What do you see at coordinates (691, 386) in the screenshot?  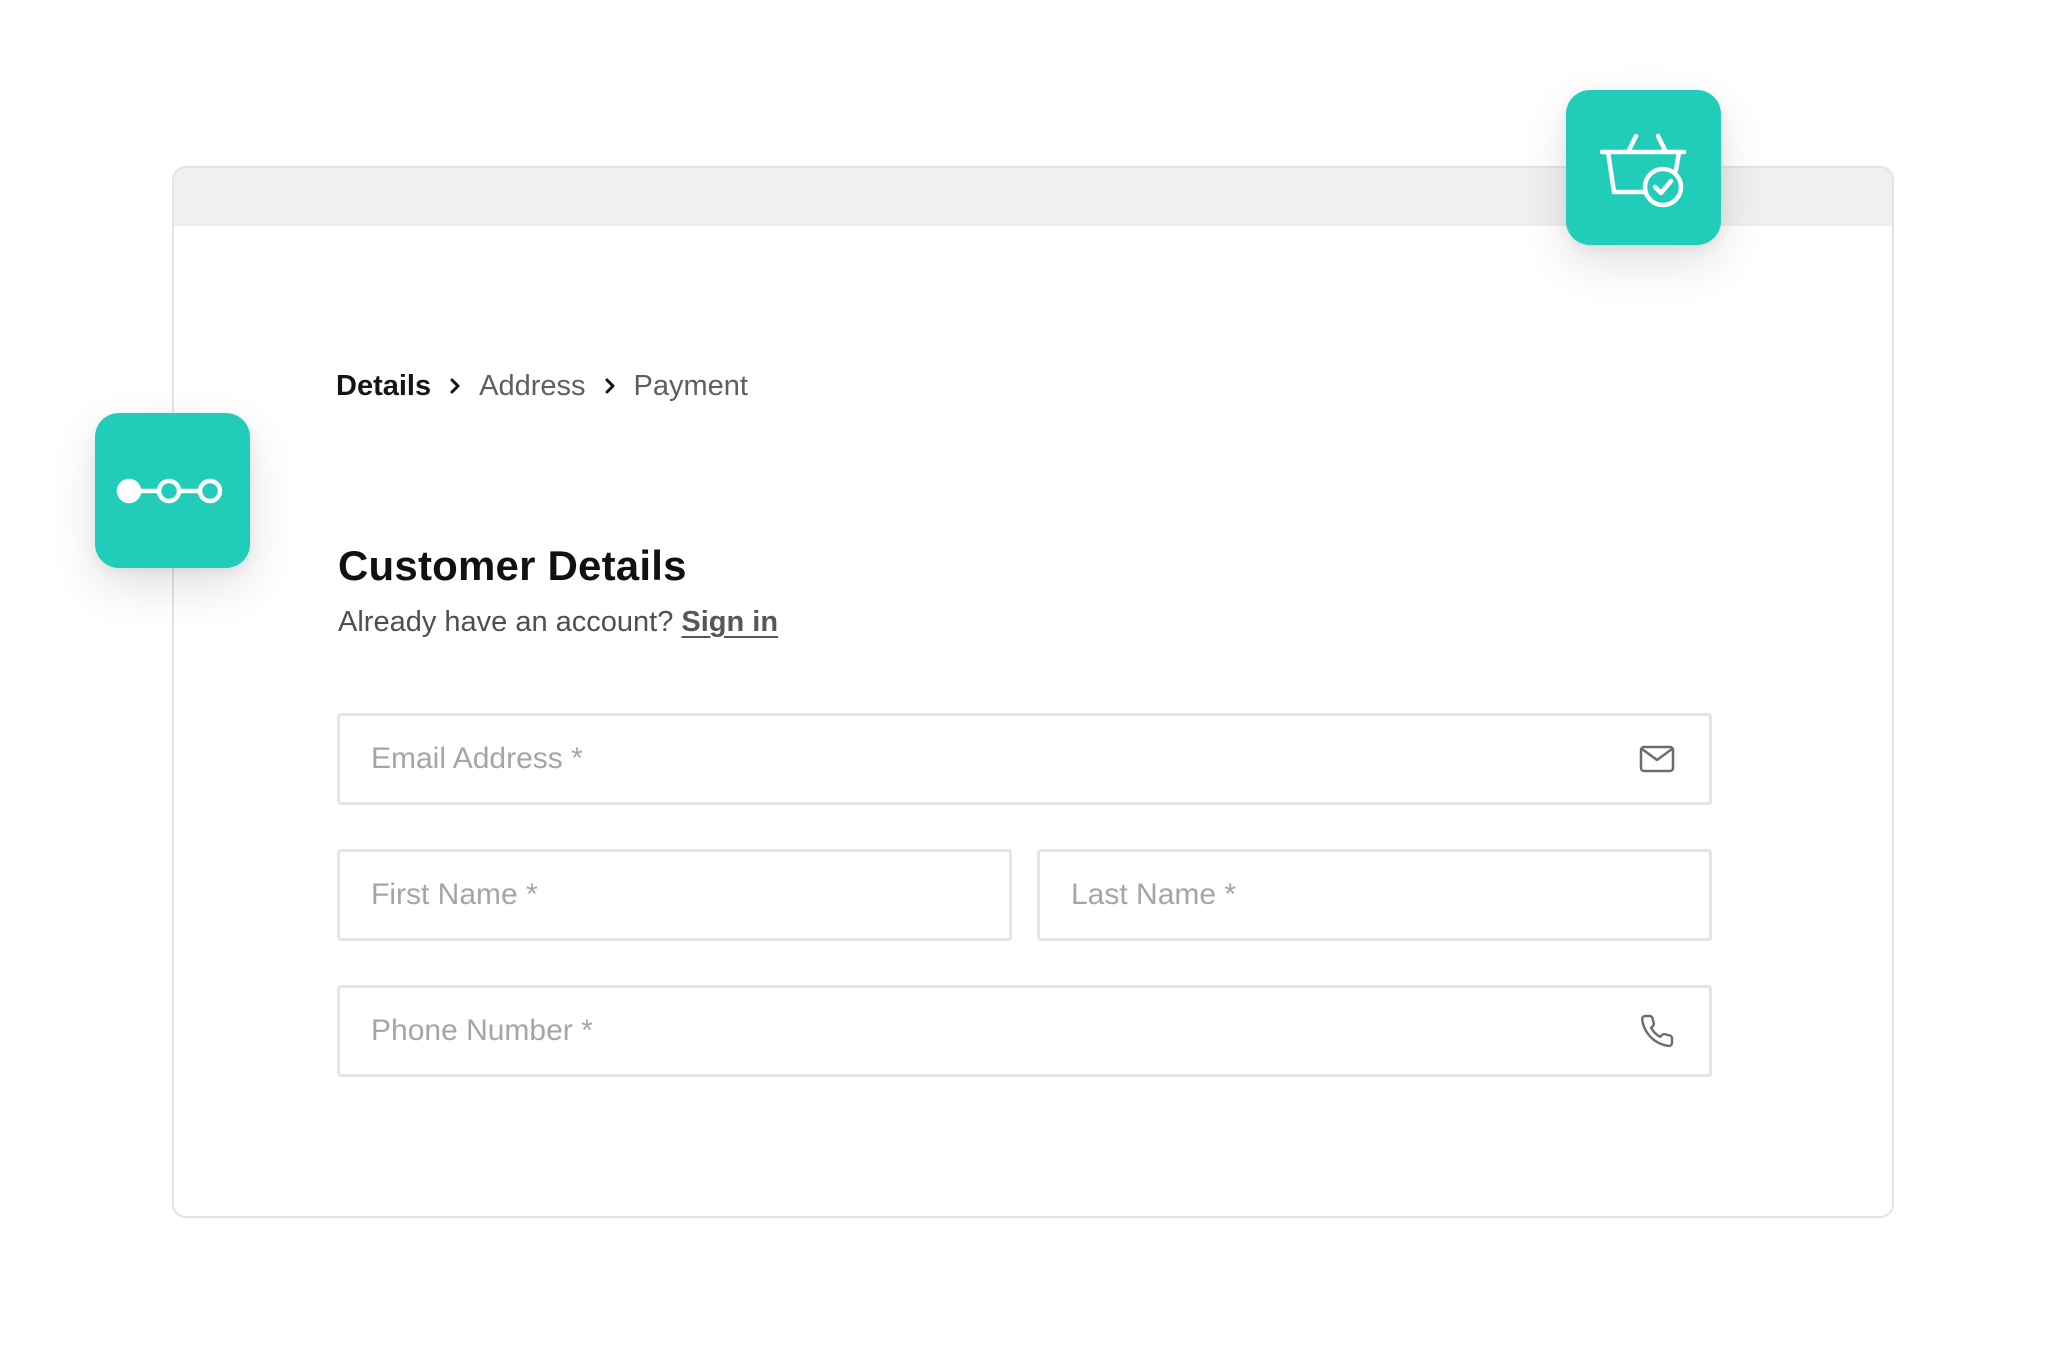 I see `breadcrumb-step-payment: Payment` at bounding box center [691, 386].